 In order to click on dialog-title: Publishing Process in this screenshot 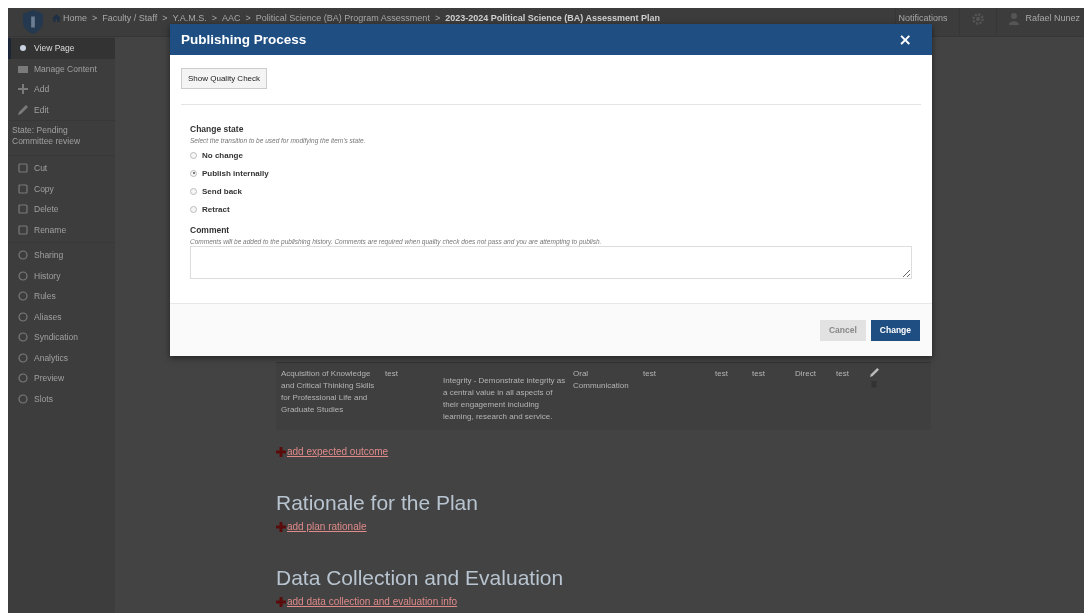, I will do `click(244, 39)`.